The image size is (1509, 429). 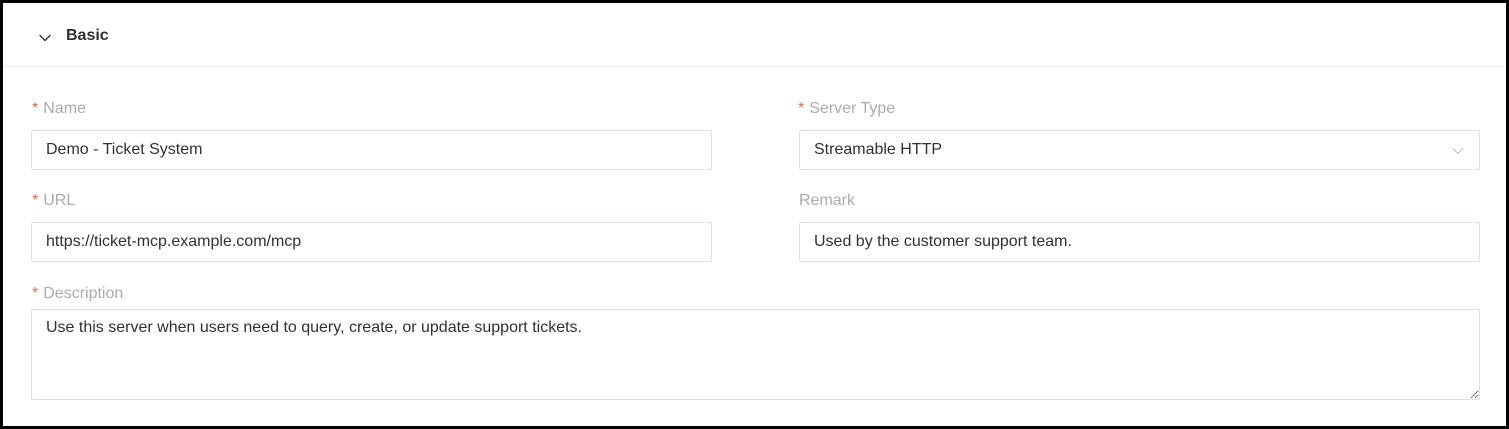 I want to click on server-type-label: * Server Type, so click(x=846, y=109).